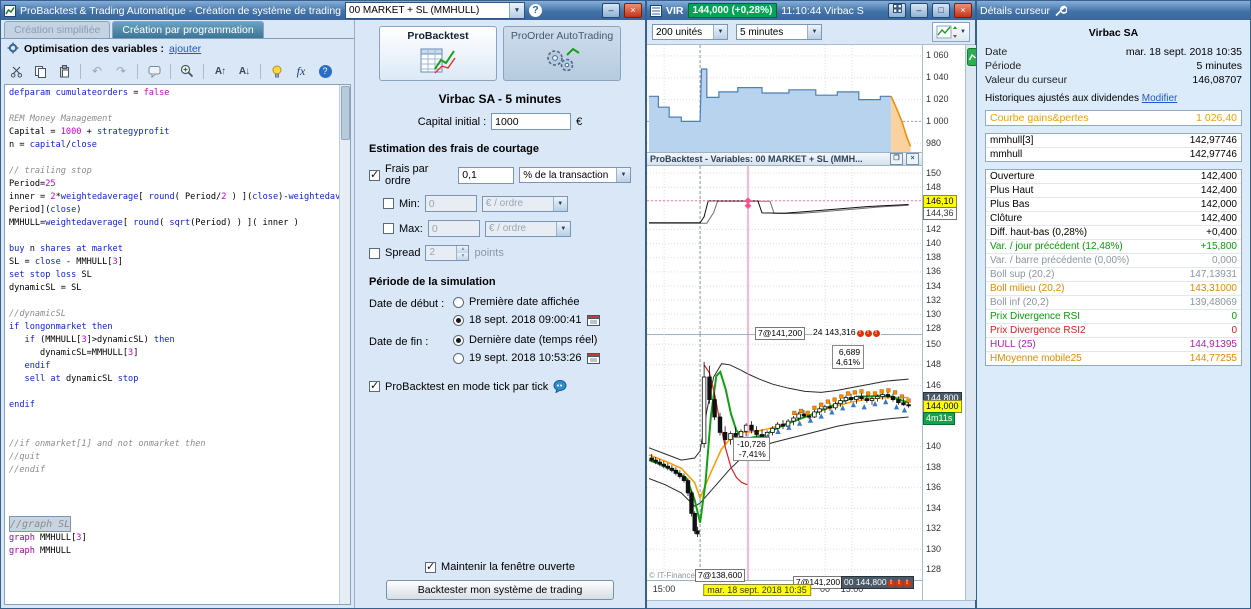 Image resolution: width=1251 pixels, height=609 pixels. I want to click on hint-lightbulb-icon, so click(277, 71).